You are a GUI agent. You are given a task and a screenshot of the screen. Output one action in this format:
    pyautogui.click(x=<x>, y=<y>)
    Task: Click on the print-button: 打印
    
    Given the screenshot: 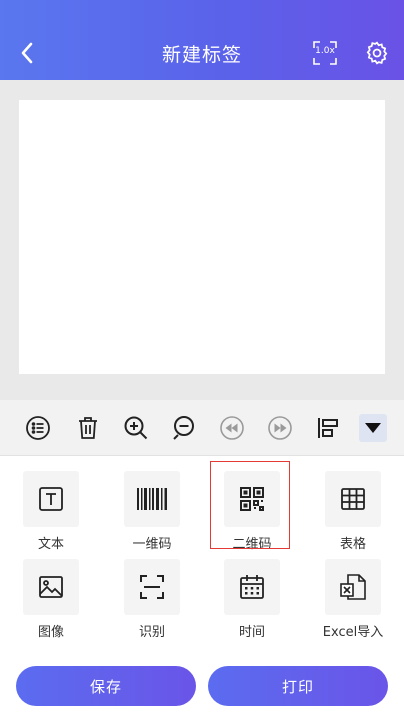 What is the action you would take?
    pyautogui.click(x=298, y=686)
    